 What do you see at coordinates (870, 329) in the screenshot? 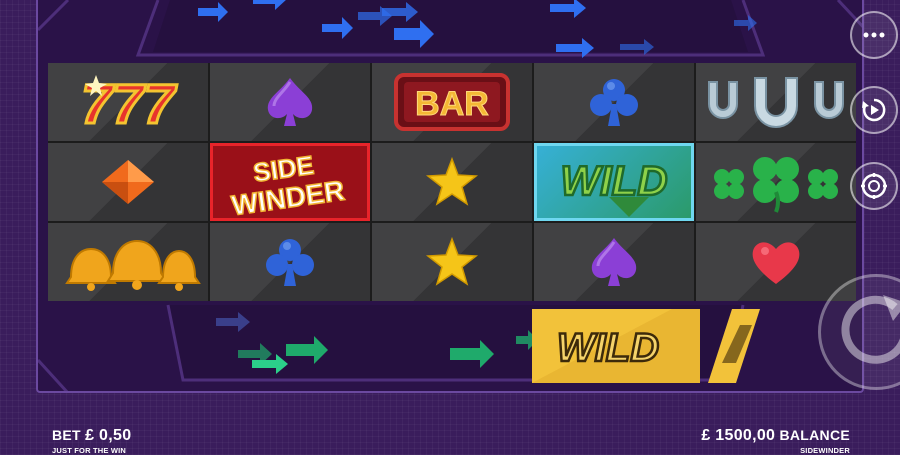
I see `spin-arrow-icon` at bounding box center [870, 329].